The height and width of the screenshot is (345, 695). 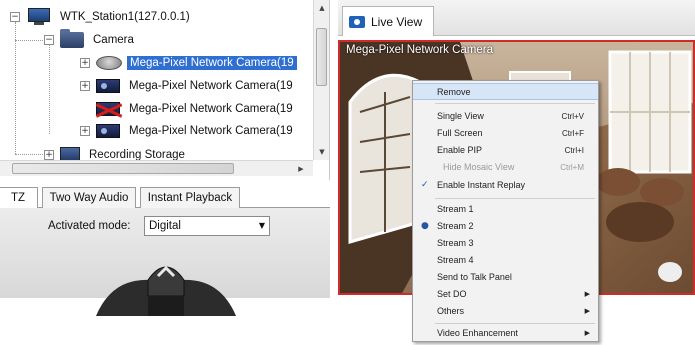 I want to click on scroll-down-arrow: ▼, so click(x=322, y=152).